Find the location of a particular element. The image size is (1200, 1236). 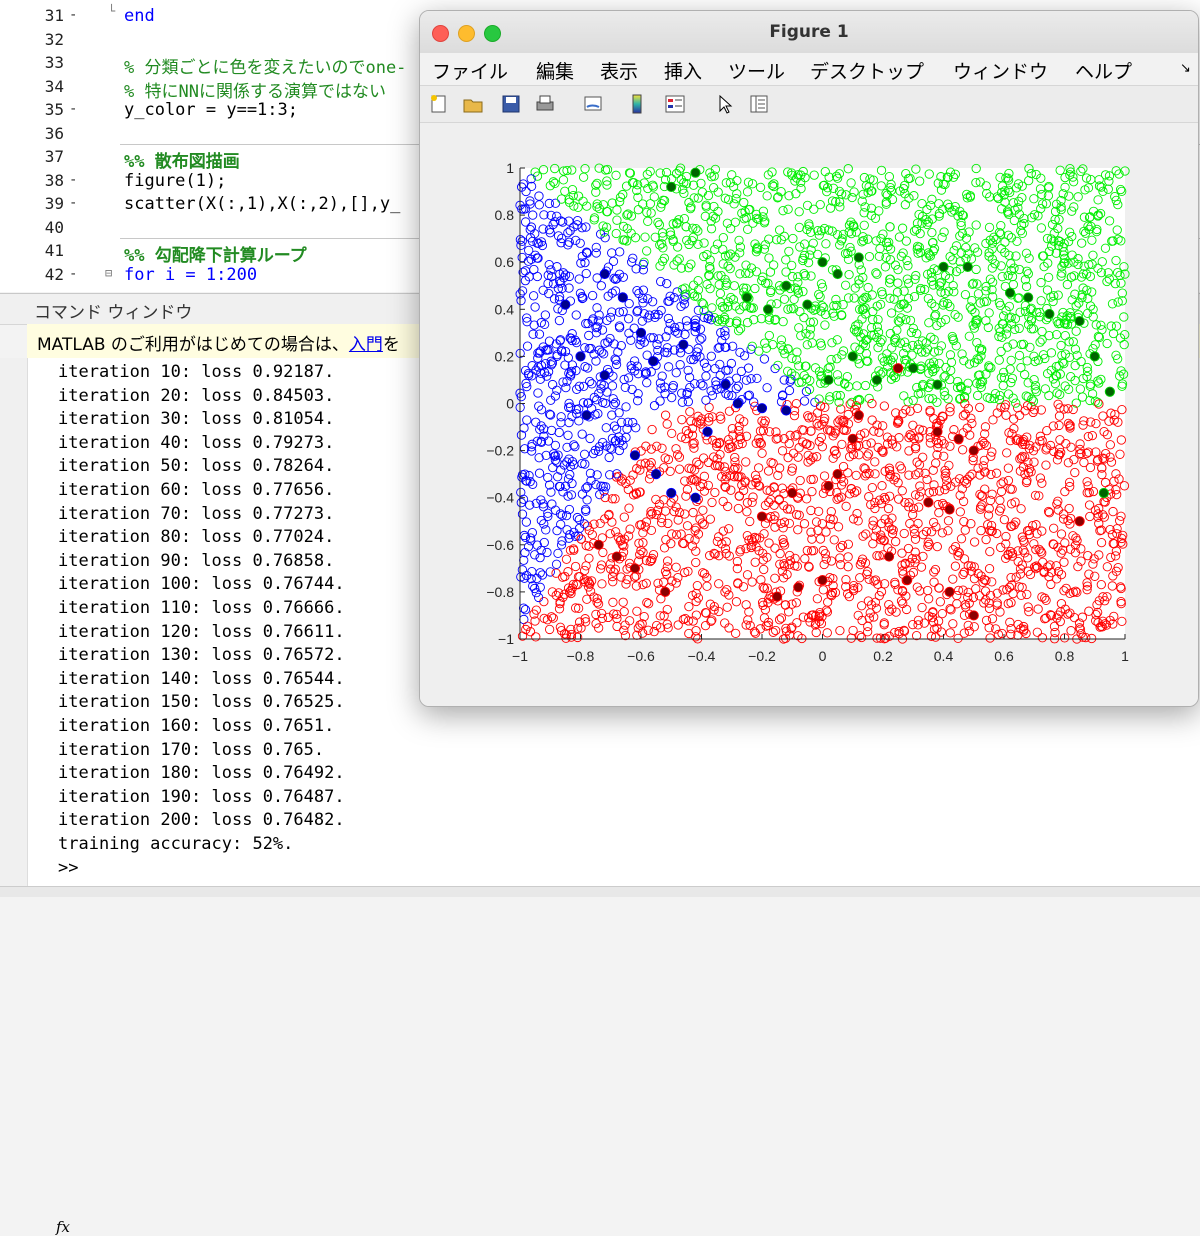

output-line: iteration 20: loss 0.84503. is located at coordinates (196, 395).